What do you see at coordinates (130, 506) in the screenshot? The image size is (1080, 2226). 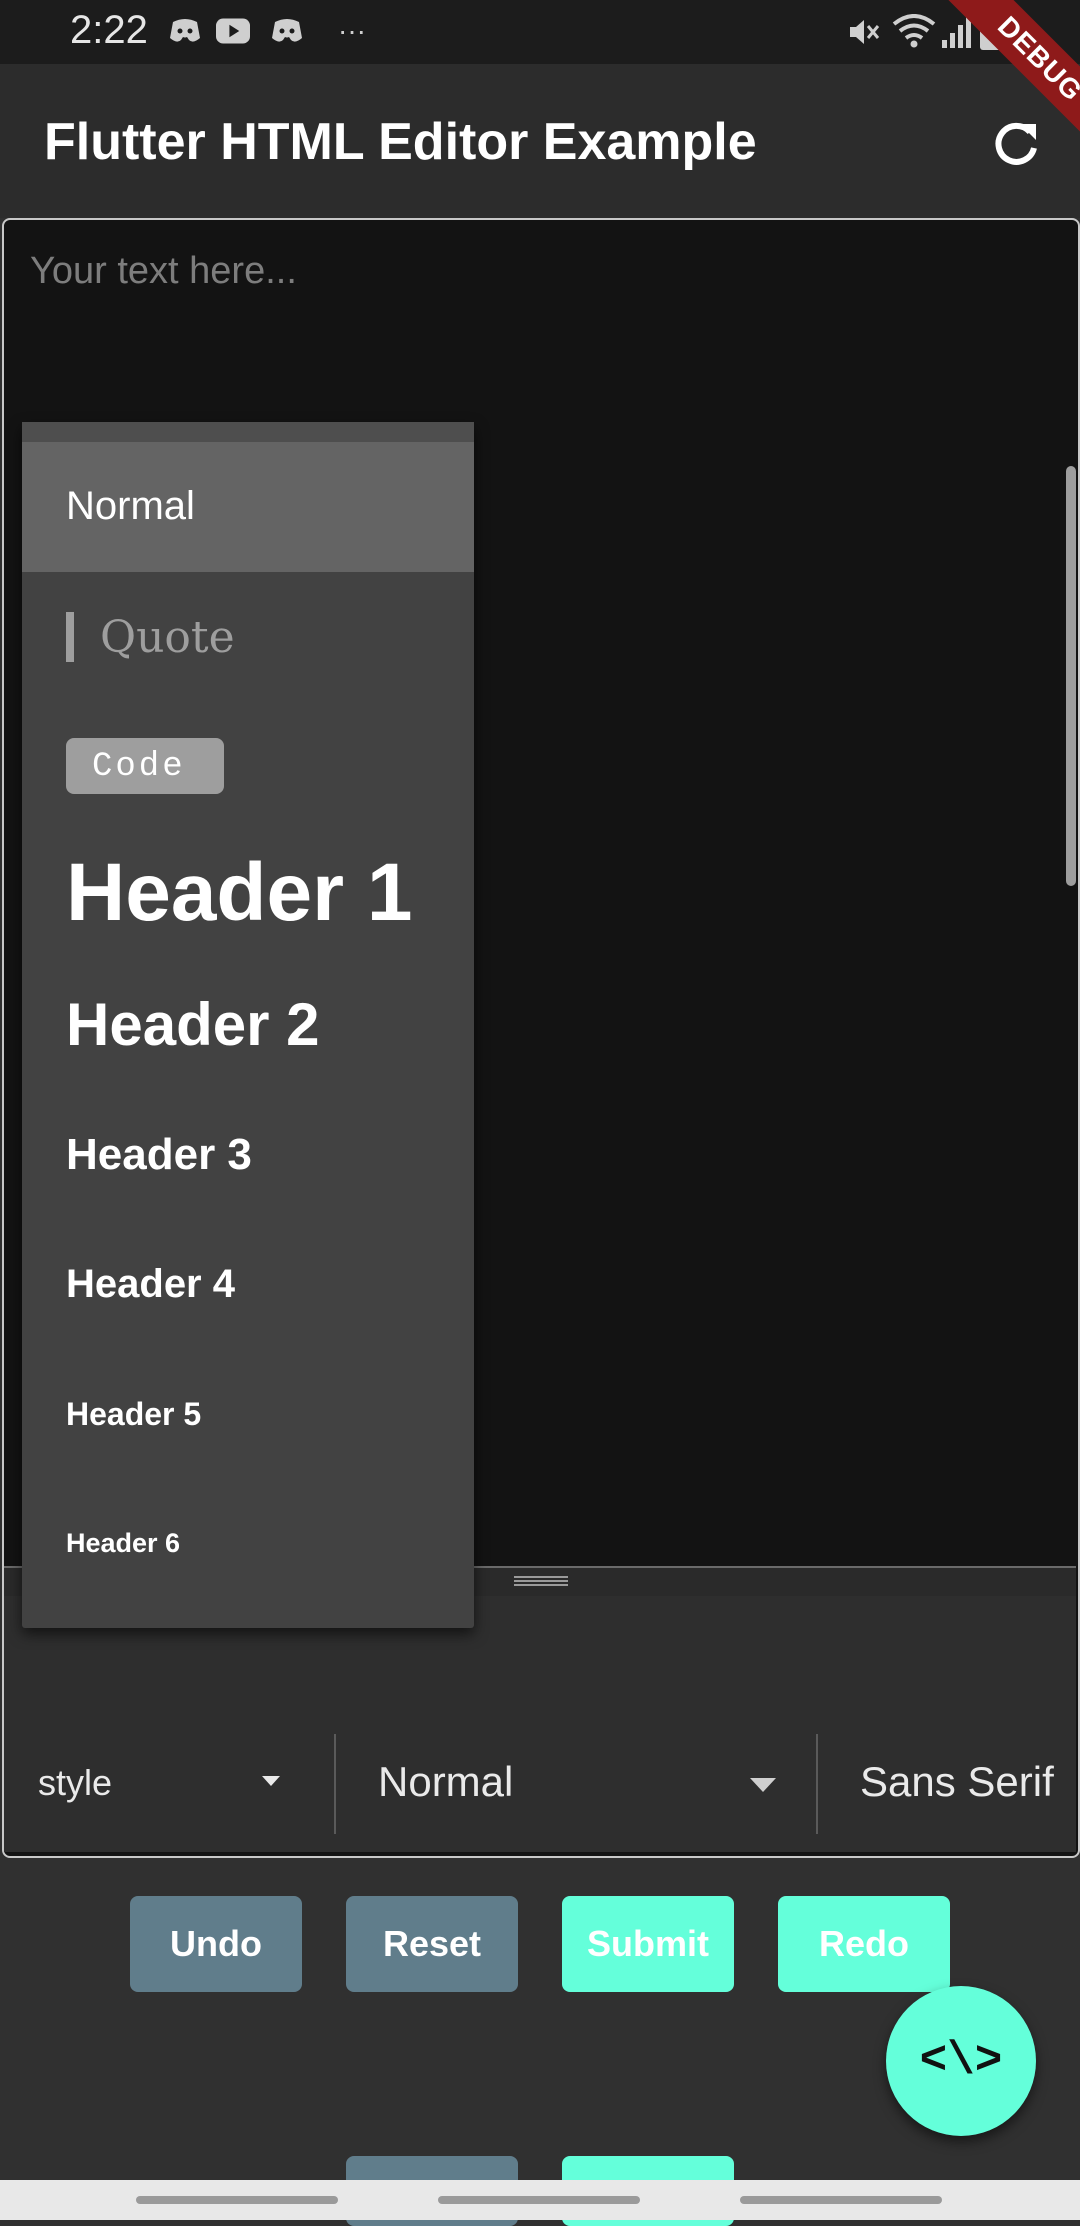 I see `dropdown-item-label: Normal` at bounding box center [130, 506].